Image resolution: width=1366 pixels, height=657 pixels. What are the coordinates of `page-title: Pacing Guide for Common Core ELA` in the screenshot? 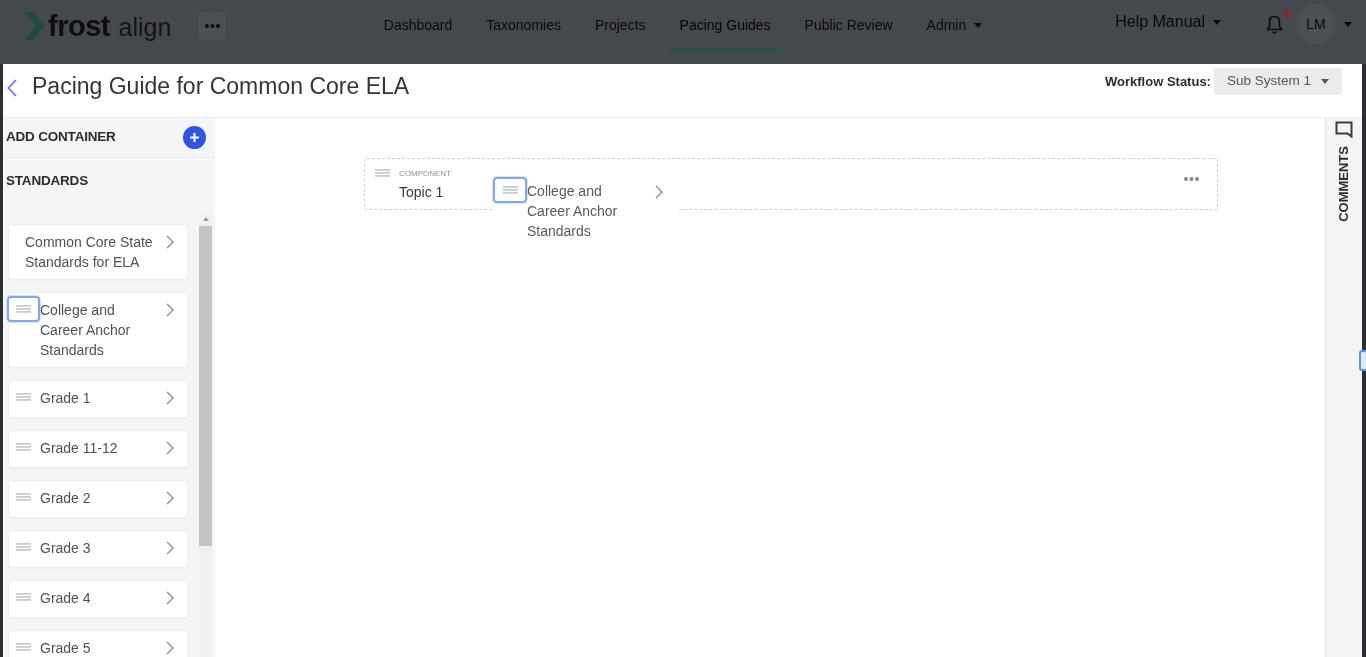 It's located at (221, 86).